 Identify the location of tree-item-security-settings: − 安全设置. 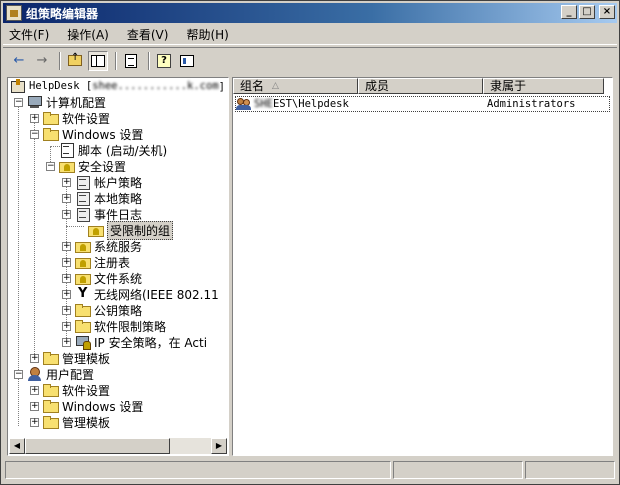
(86, 166).